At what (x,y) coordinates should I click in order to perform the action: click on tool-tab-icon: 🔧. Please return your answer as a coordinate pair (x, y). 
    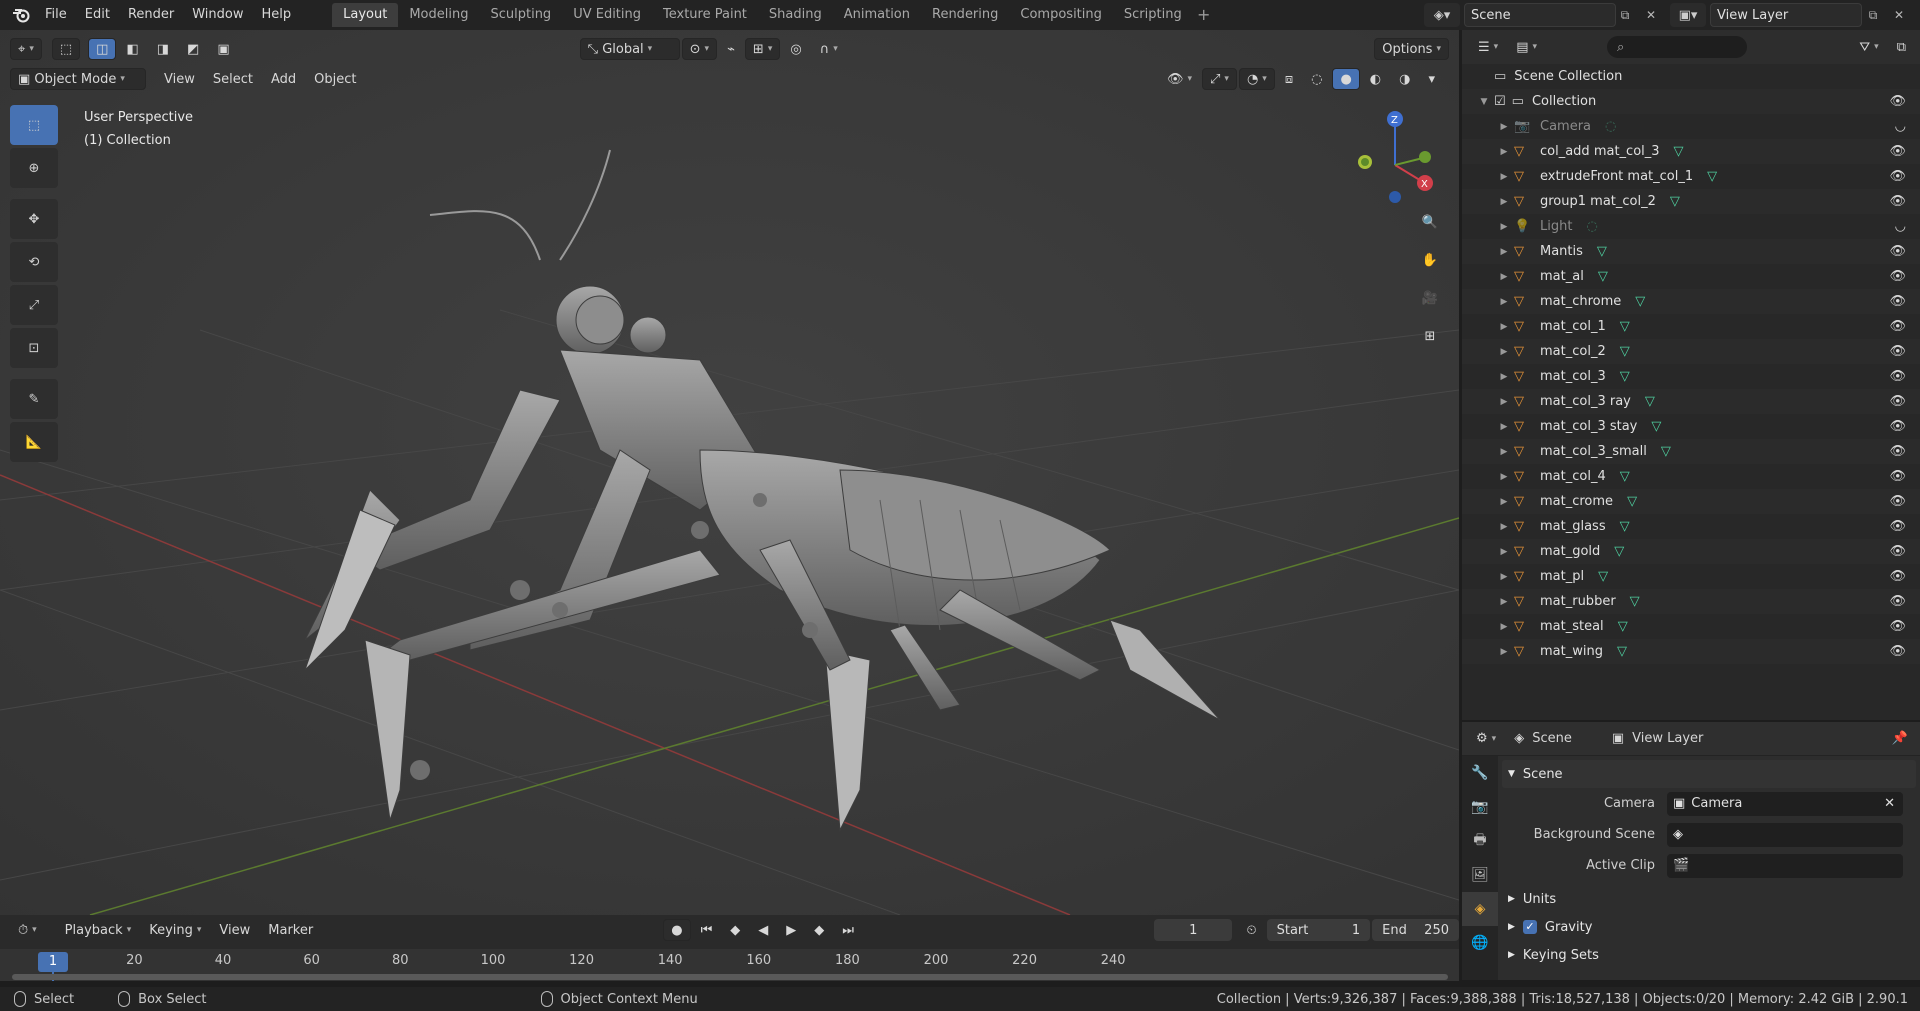
    Looking at the image, I should click on (1480, 773).